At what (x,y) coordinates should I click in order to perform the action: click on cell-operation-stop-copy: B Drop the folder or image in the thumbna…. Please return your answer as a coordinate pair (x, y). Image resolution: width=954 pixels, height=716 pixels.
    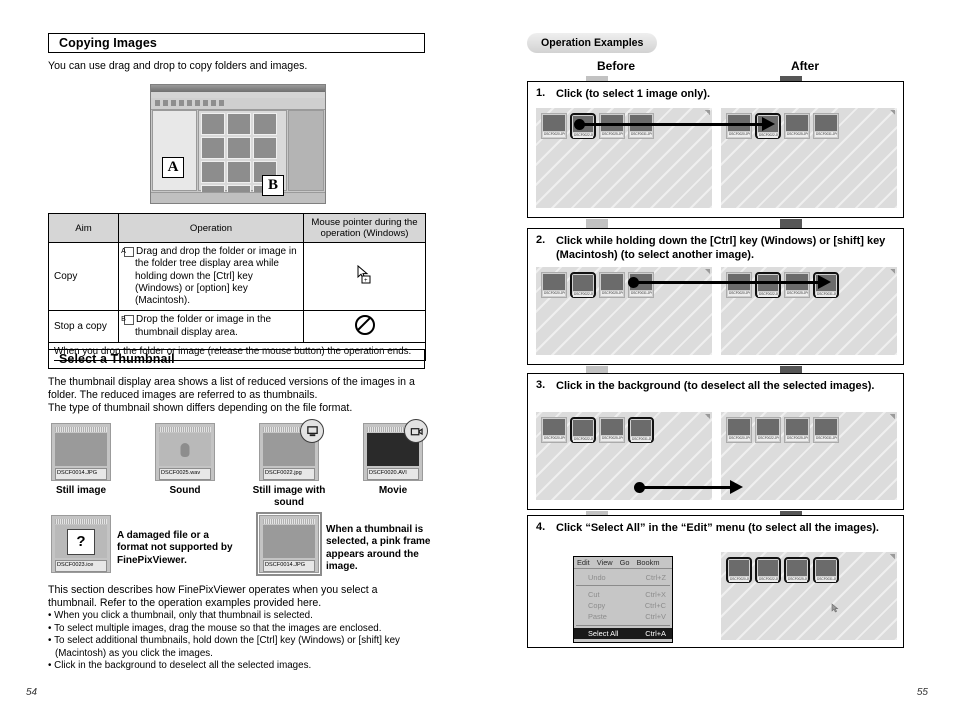
    Looking at the image, I should click on (211, 327).